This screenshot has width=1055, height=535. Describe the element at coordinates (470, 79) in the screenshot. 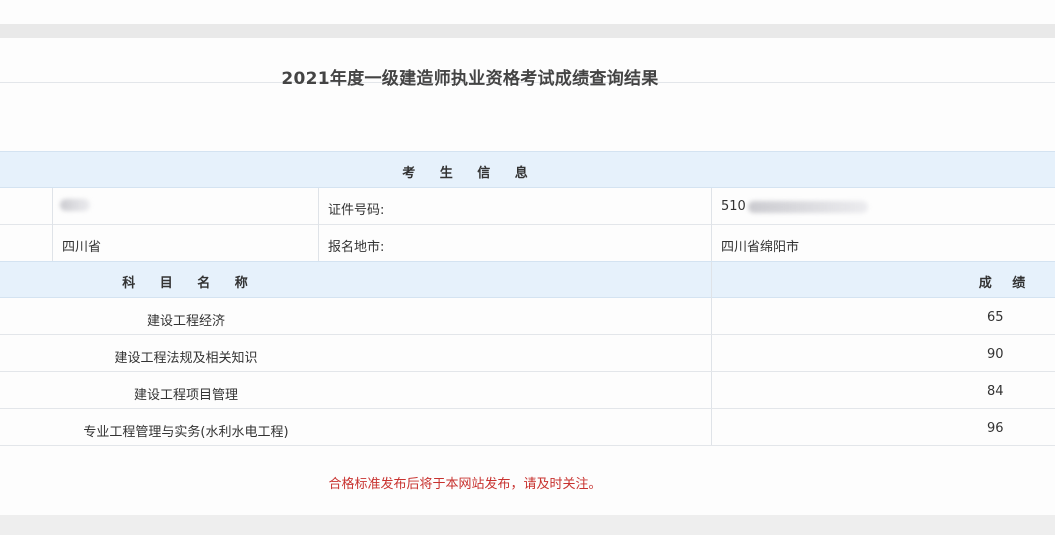

I see `page-title: 2021年度一级建造师执业资格考试成绩查询结果` at that location.